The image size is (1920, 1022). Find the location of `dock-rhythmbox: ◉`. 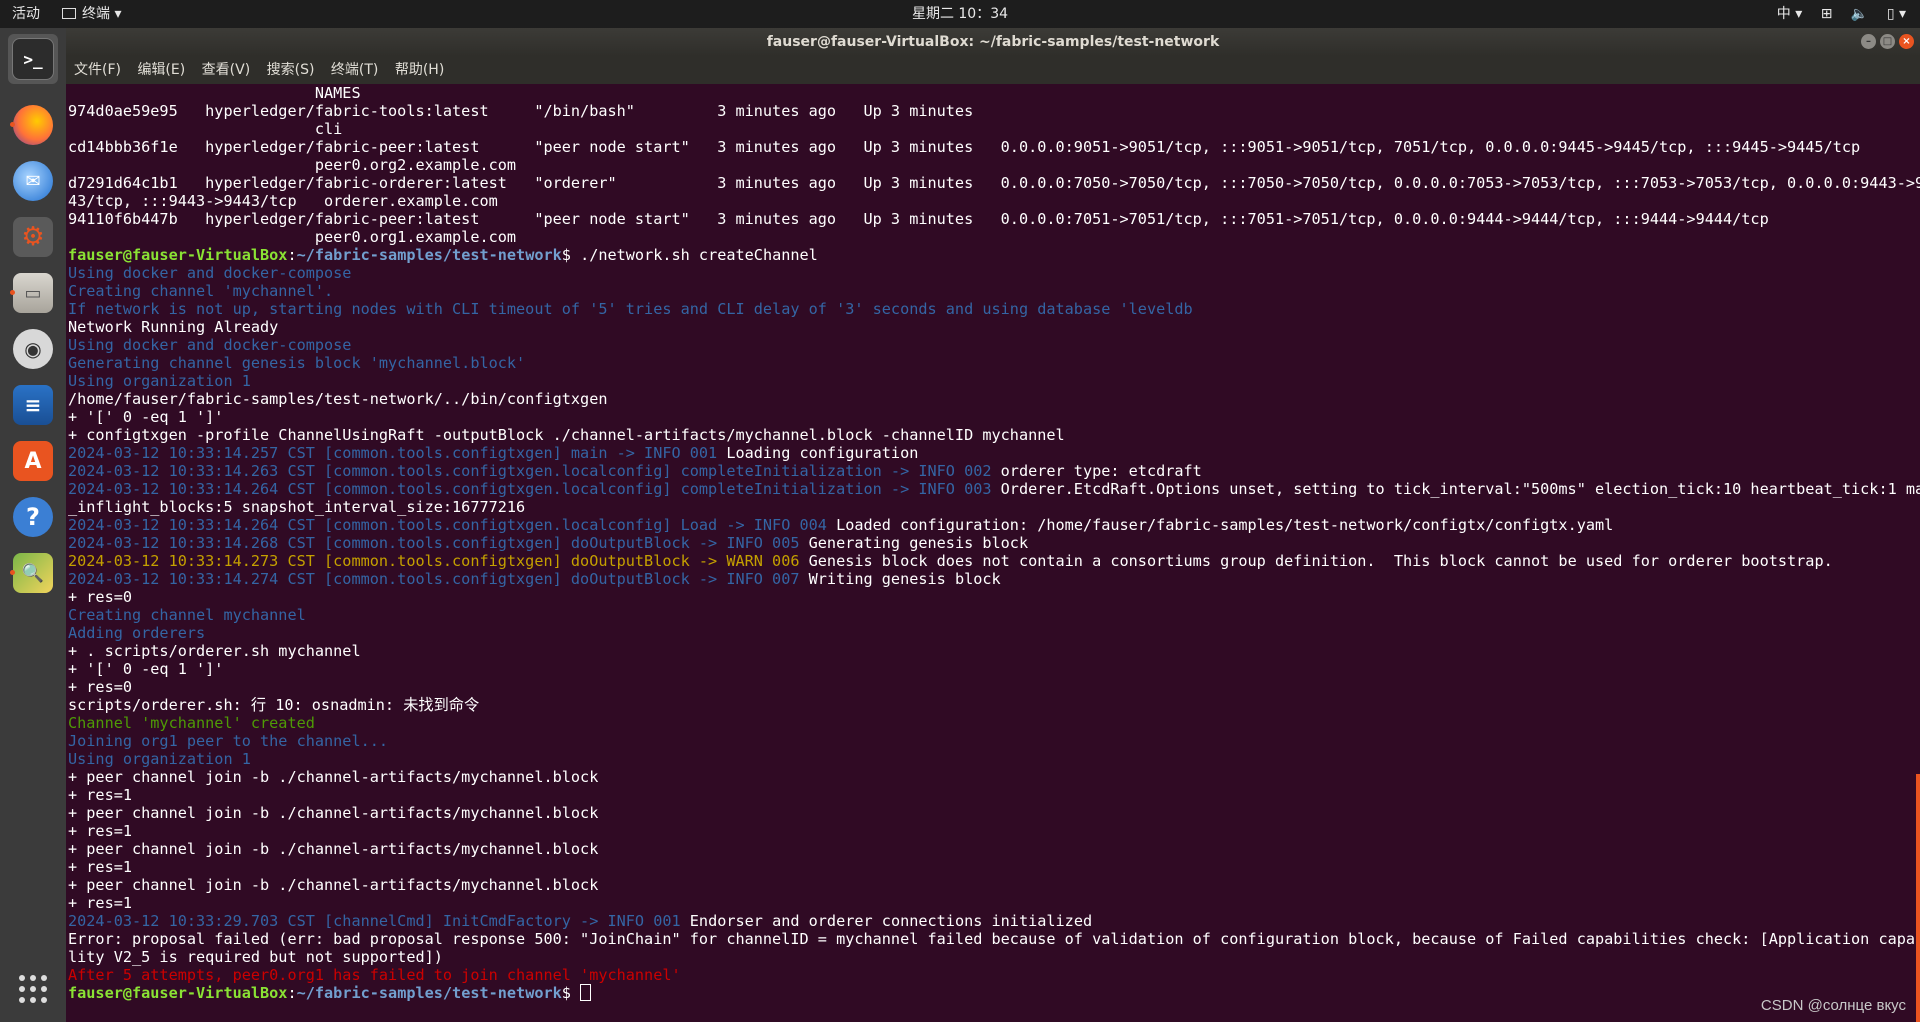

dock-rhythmbox: ◉ is located at coordinates (33, 349).